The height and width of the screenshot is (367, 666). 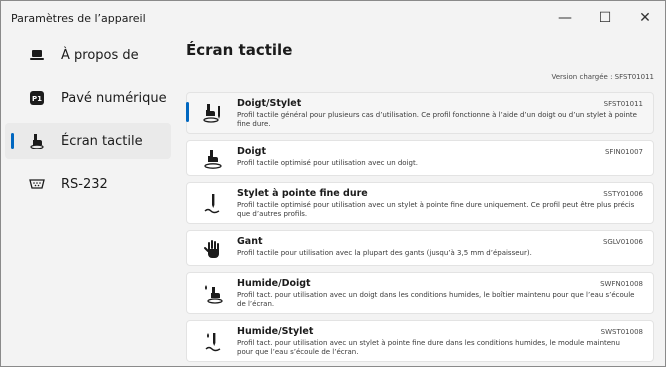 What do you see at coordinates (37, 184) in the screenshot?
I see `serial-port-icon` at bounding box center [37, 184].